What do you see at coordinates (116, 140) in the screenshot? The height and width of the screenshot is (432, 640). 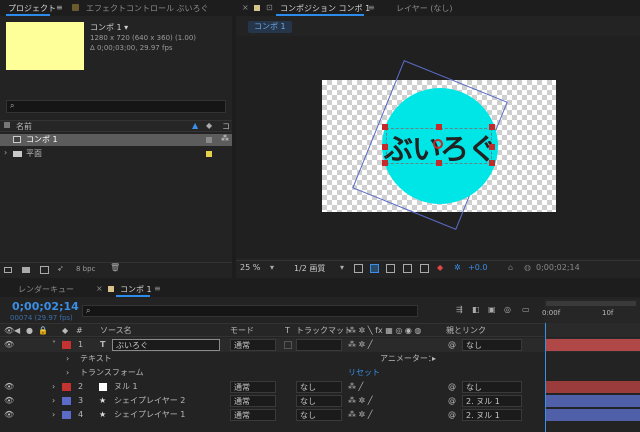 I see `list-item: コンポ 1 ⁂` at bounding box center [116, 140].